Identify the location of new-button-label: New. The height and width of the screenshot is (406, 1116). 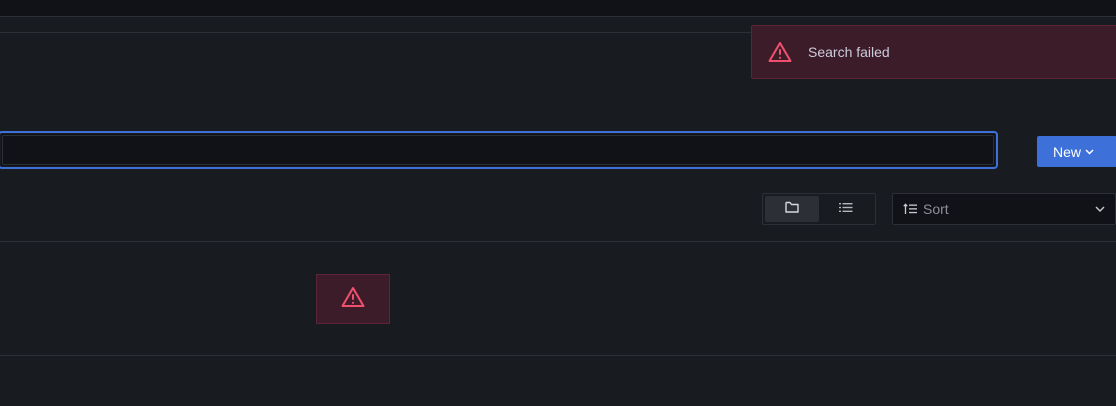
(1067, 151).